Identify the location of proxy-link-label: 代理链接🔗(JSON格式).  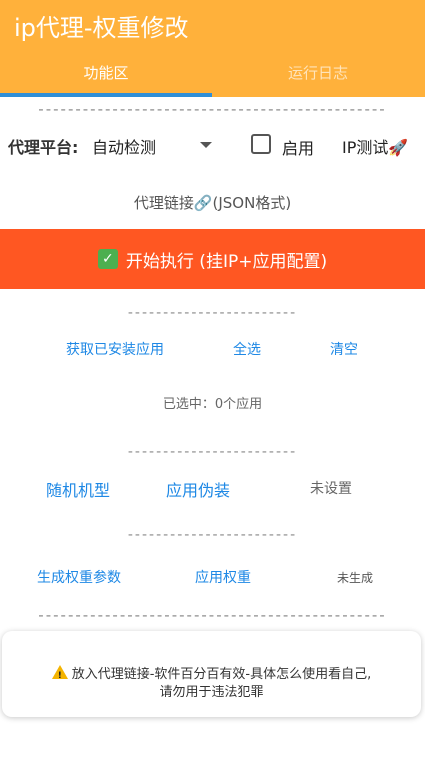
(212, 203).